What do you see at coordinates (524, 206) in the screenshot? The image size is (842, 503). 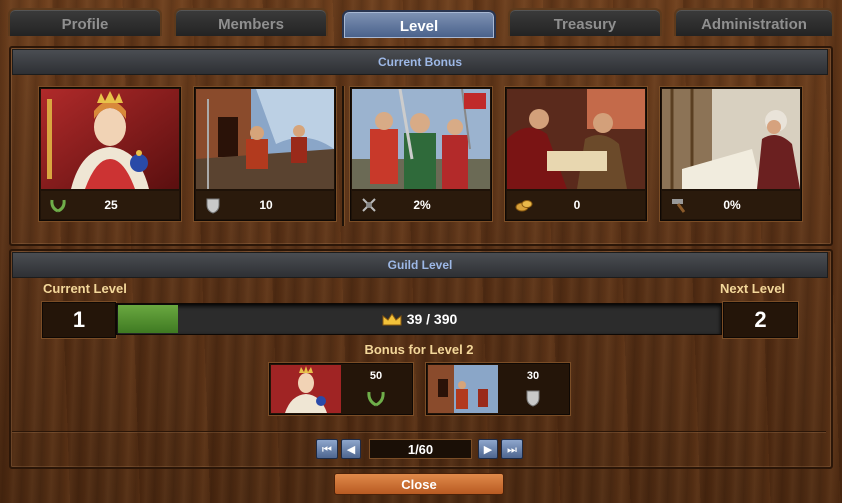 I see `coins-icon` at bounding box center [524, 206].